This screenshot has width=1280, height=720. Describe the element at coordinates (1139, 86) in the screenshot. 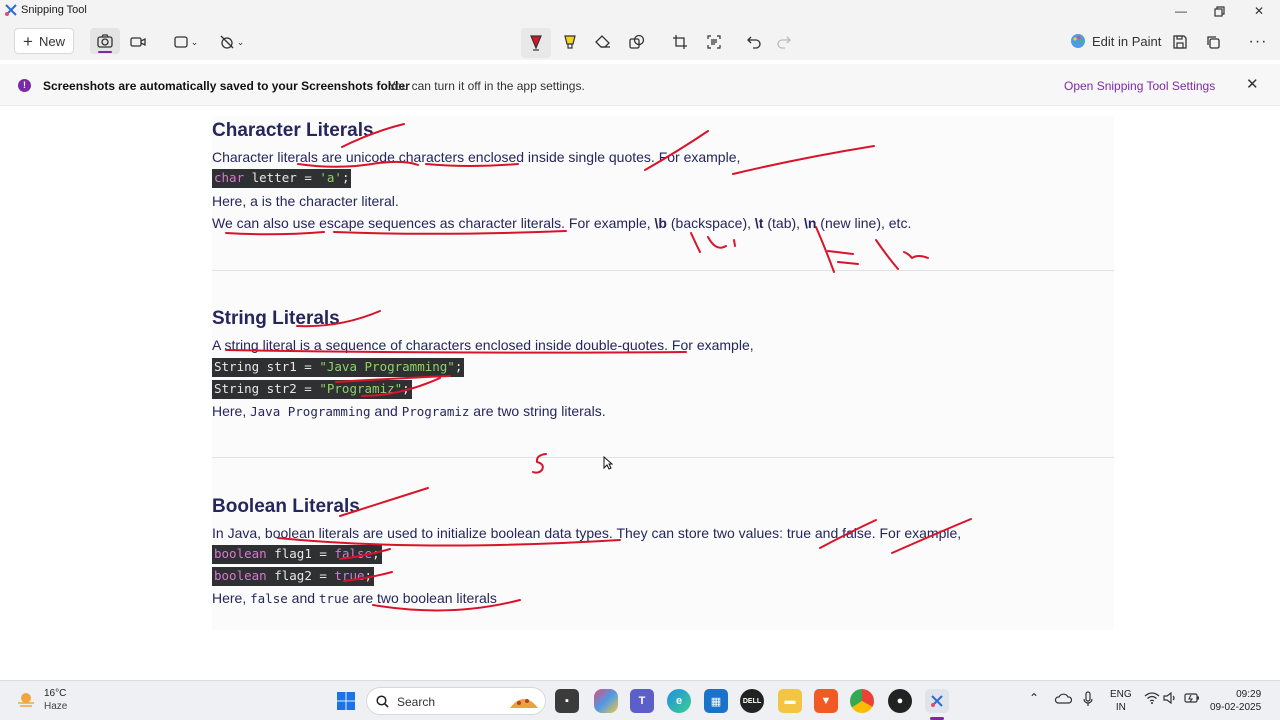

I see `open-settings-link: Open Snipping Tool Settings` at that location.